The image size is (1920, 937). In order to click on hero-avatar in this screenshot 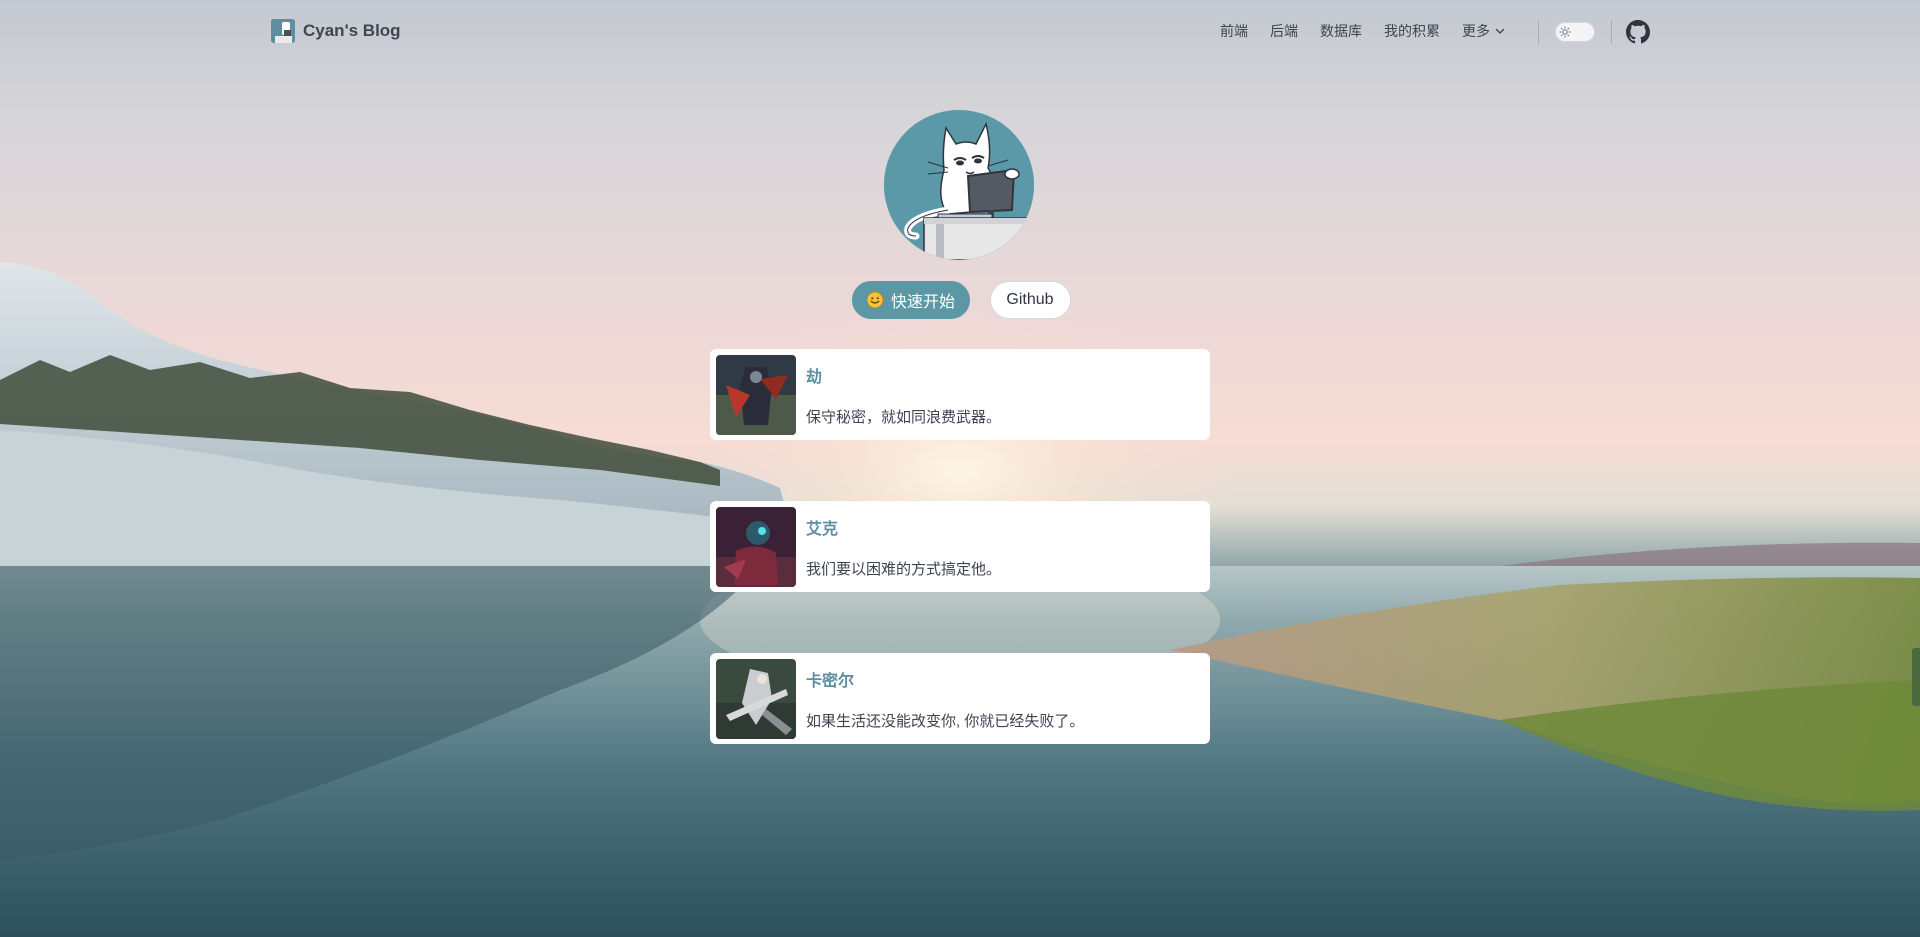, I will do `click(959, 185)`.